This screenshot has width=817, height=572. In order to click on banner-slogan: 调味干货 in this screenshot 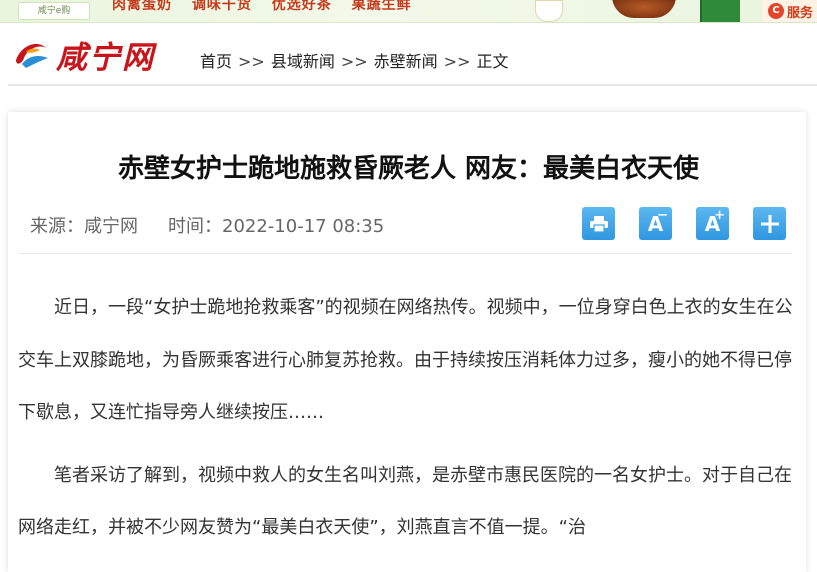, I will do `click(221, 6)`.